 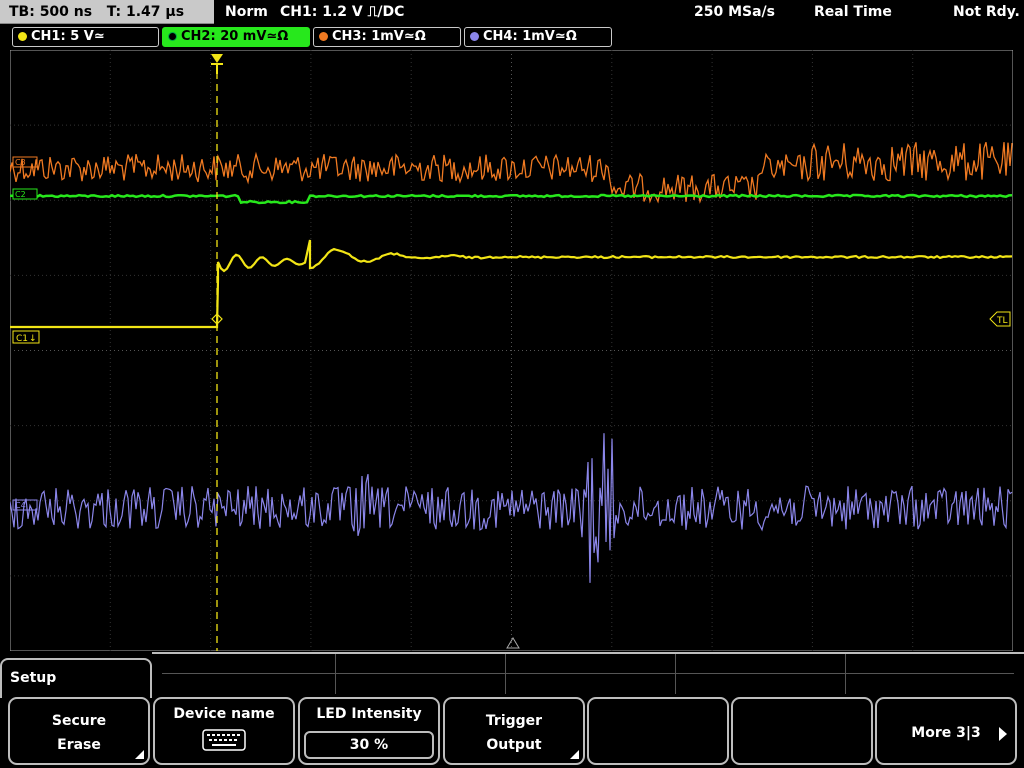 I want to click on ch2-dot-icon, so click(x=172, y=36).